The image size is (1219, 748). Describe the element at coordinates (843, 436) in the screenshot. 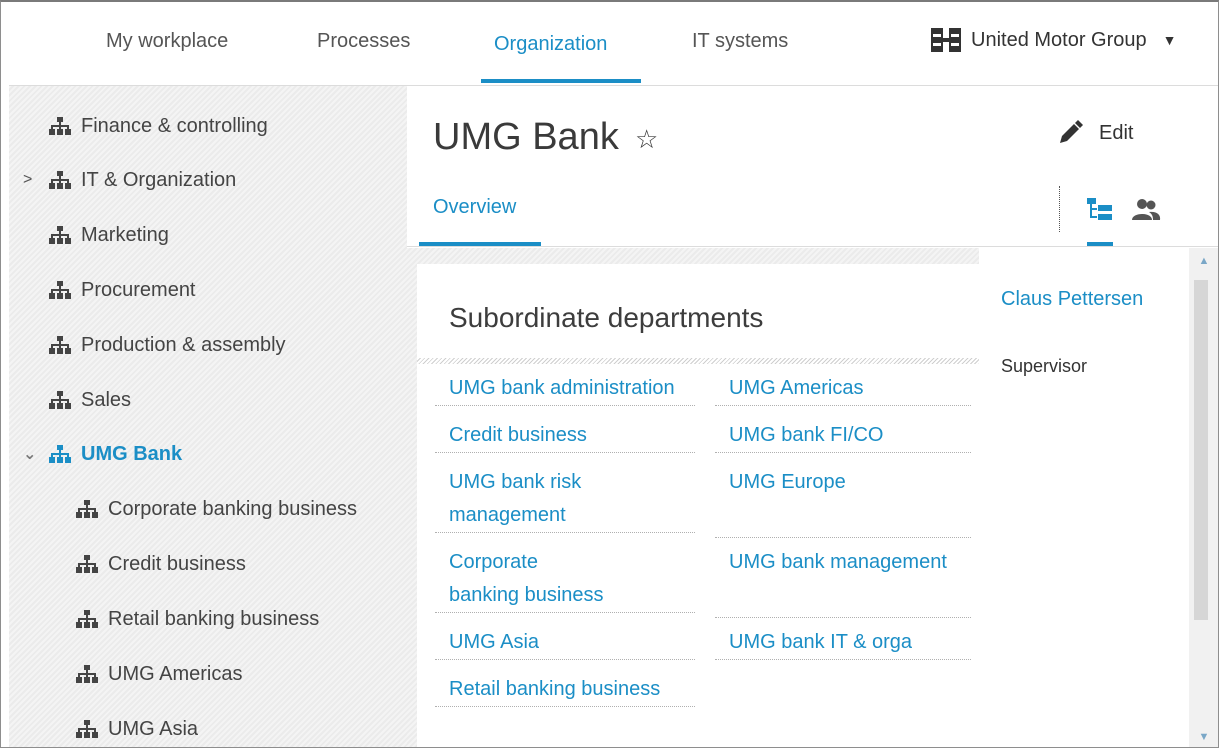

I see `dept-link: UMG bank FI/CO` at that location.